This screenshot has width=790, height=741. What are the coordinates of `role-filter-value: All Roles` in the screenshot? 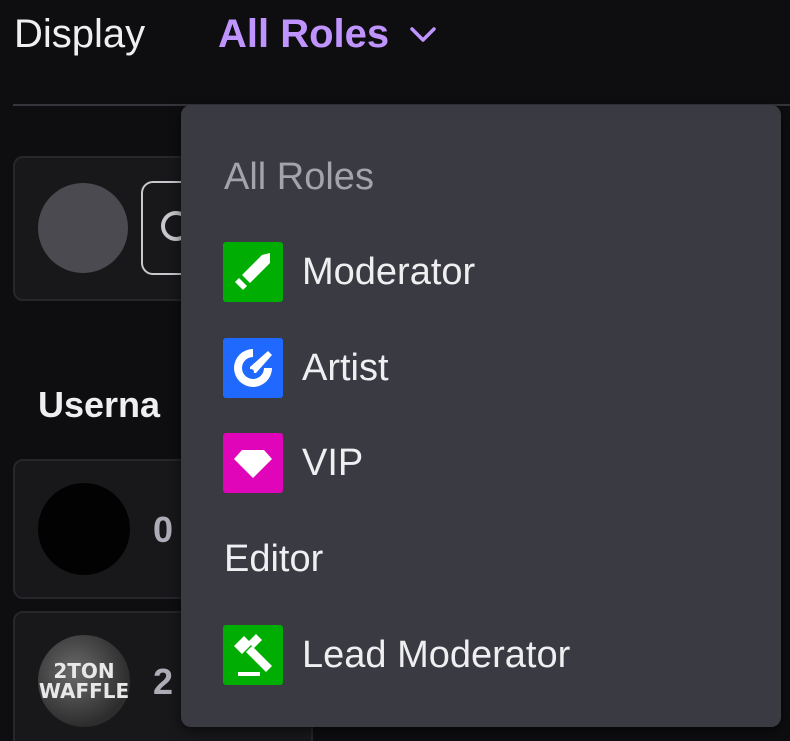 It's located at (304, 34).